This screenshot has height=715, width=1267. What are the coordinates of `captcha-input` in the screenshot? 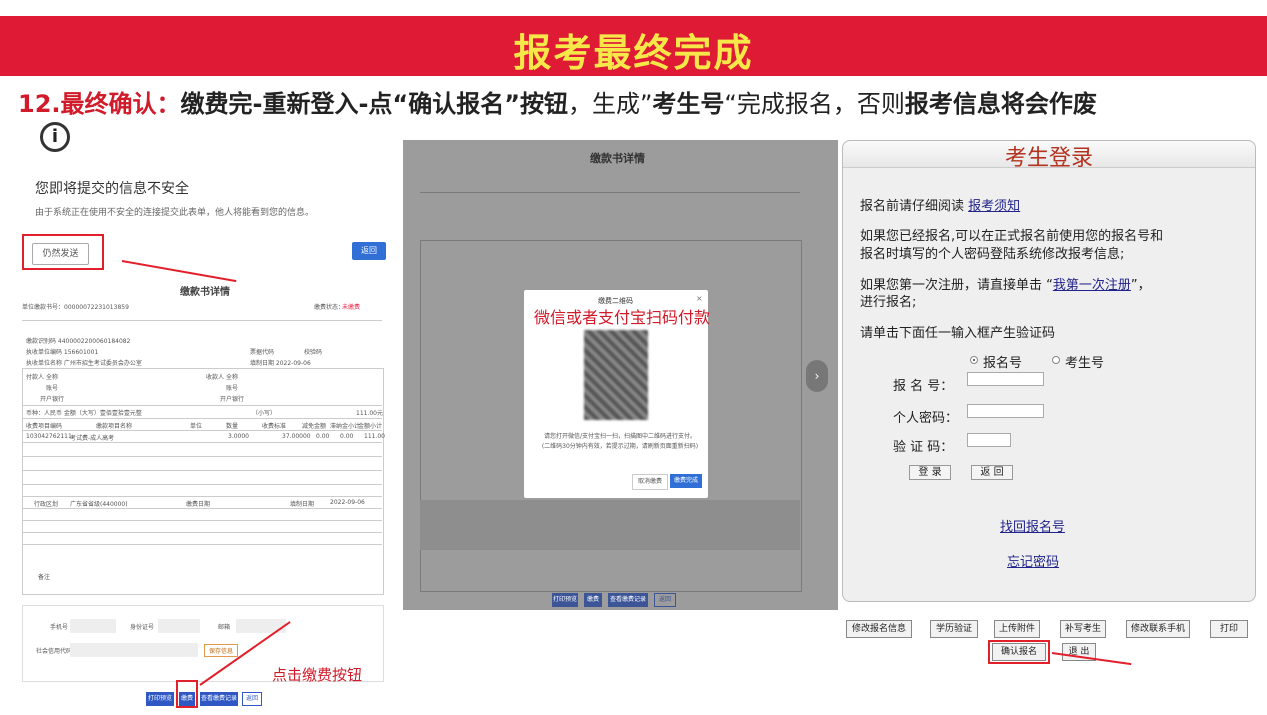 It's located at (989, 440).